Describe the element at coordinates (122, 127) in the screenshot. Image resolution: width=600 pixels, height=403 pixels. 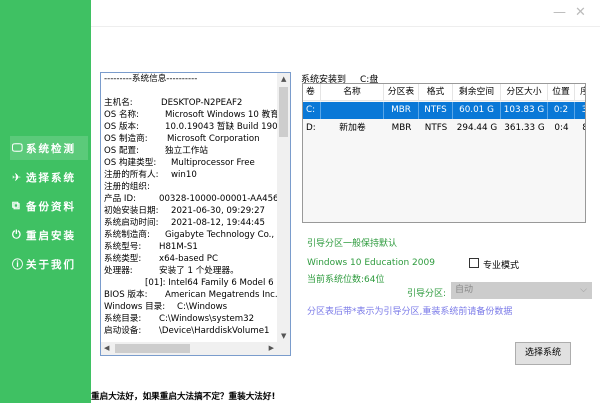
I see `info-key: OS 版本:` at that location.